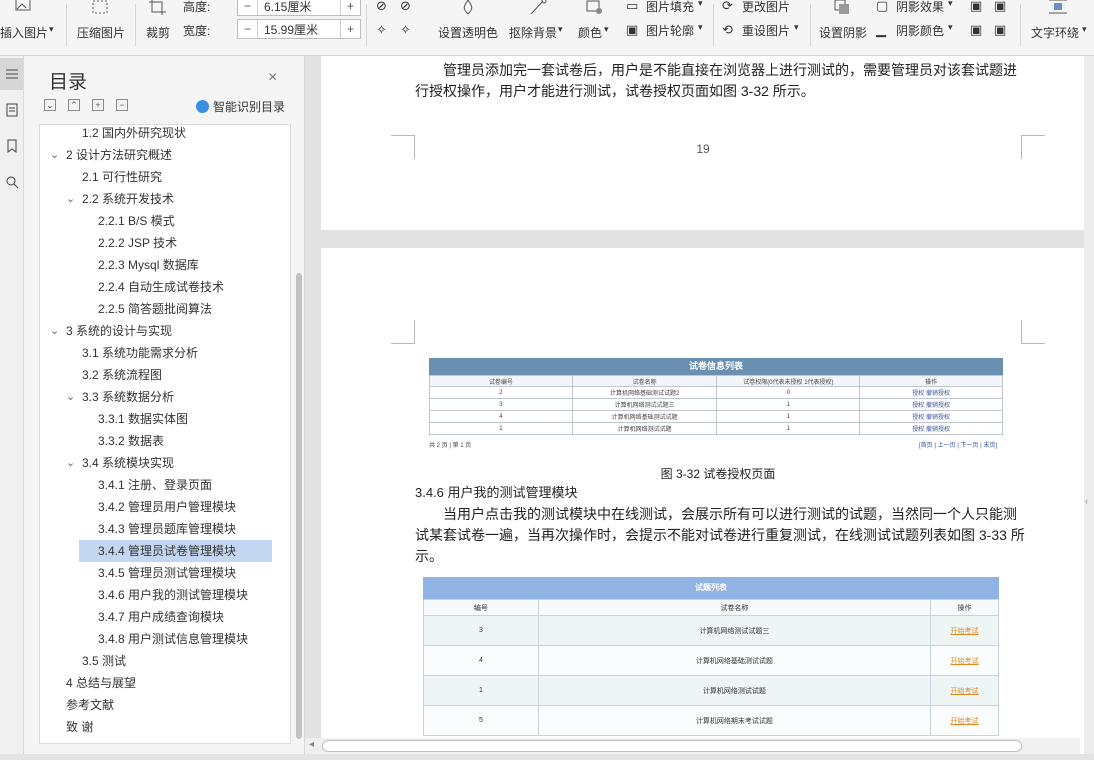  I want to click on width-value: 15.99厘米, so click(299, 29).